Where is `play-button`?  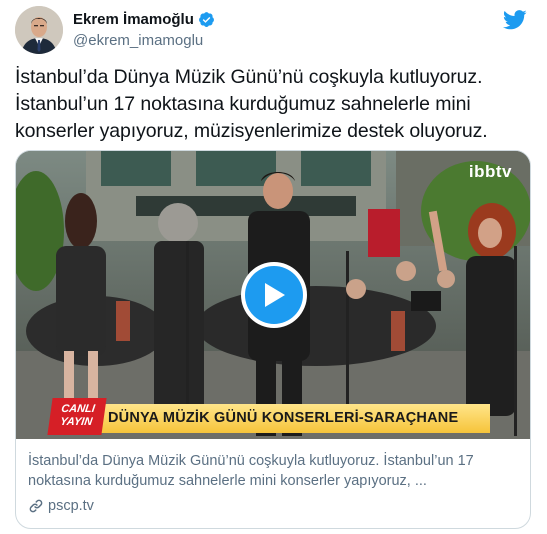
play-button is located at coordinates (274, 295).